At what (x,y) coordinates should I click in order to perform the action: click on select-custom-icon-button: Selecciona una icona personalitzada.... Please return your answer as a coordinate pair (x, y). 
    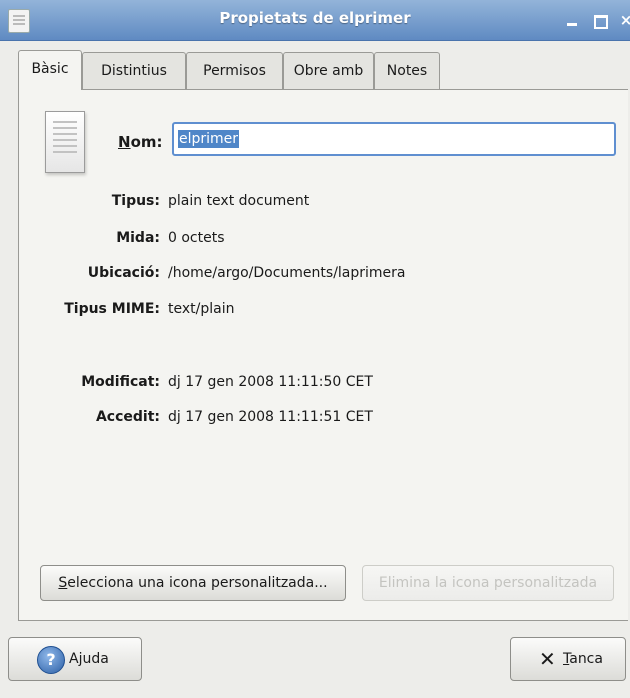
    Looking at the image, I should click on (193, 583).